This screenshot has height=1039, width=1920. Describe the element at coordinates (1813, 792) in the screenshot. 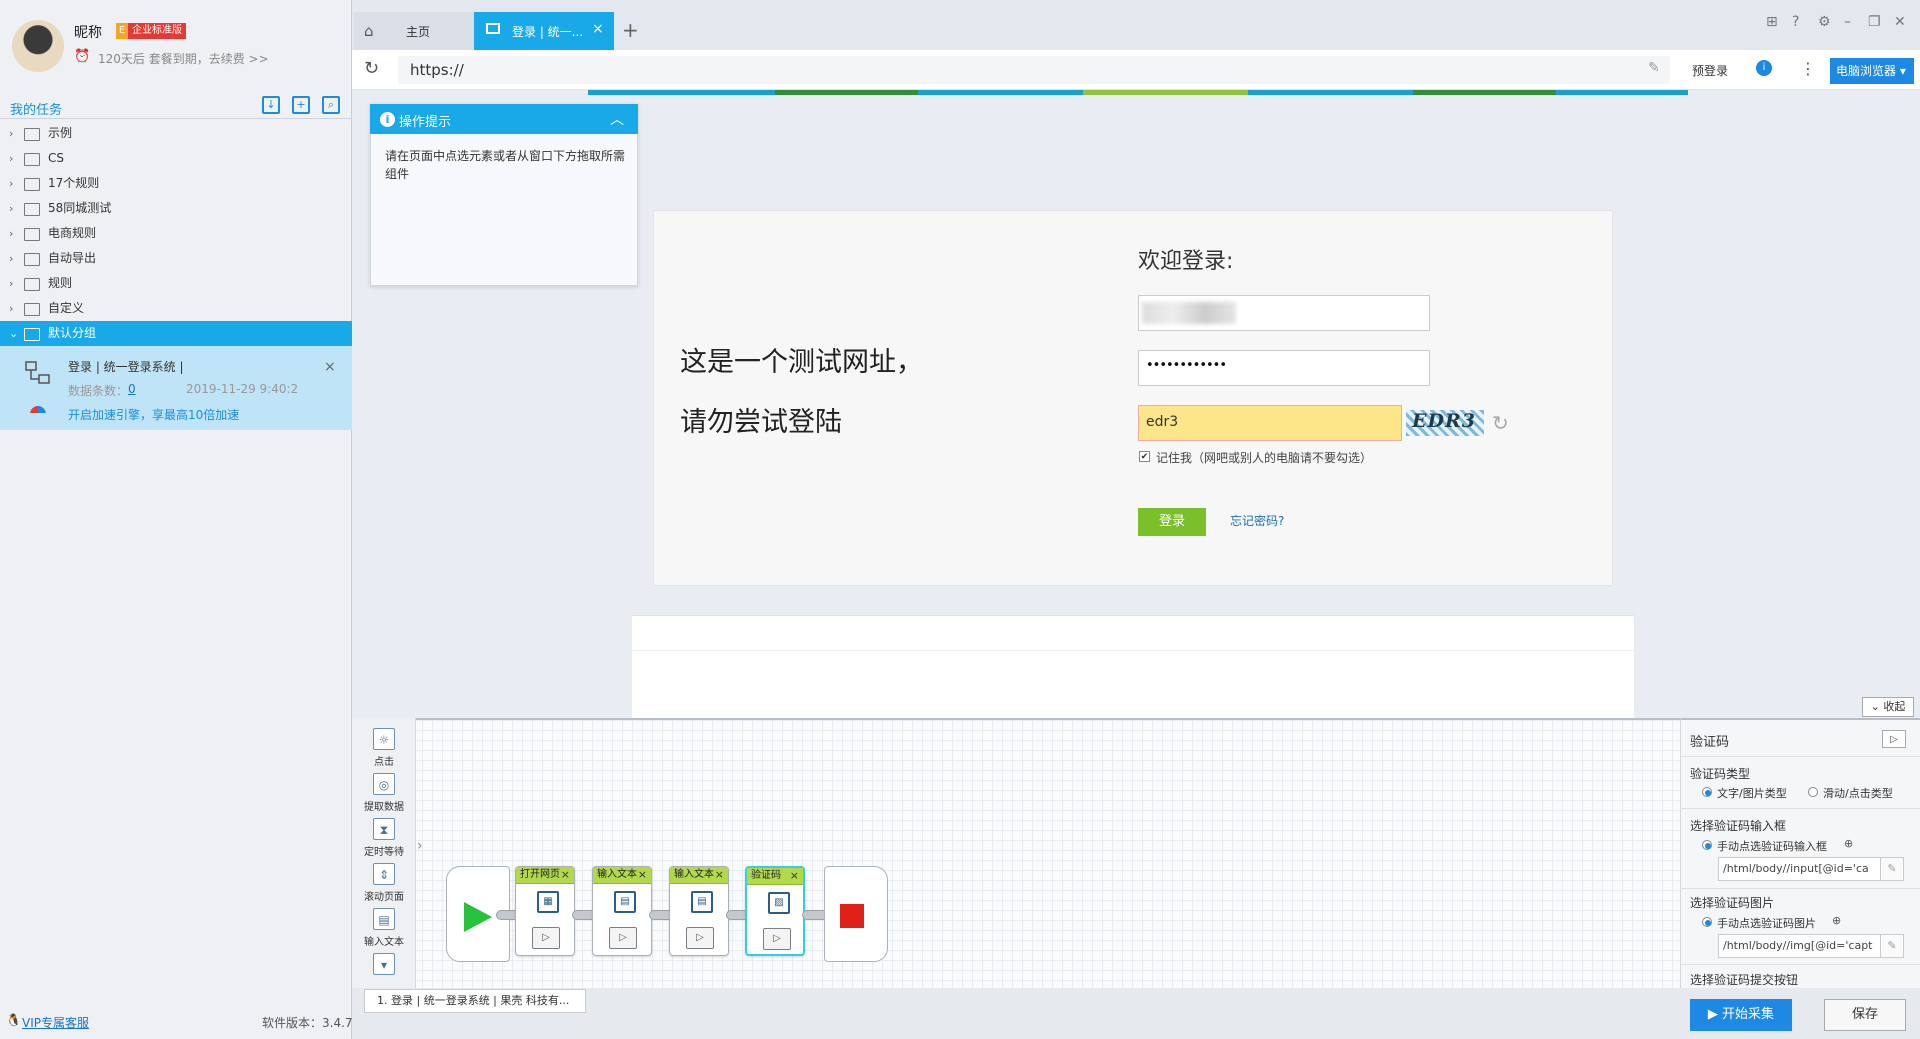

I see `radio-slide-click` at that location.